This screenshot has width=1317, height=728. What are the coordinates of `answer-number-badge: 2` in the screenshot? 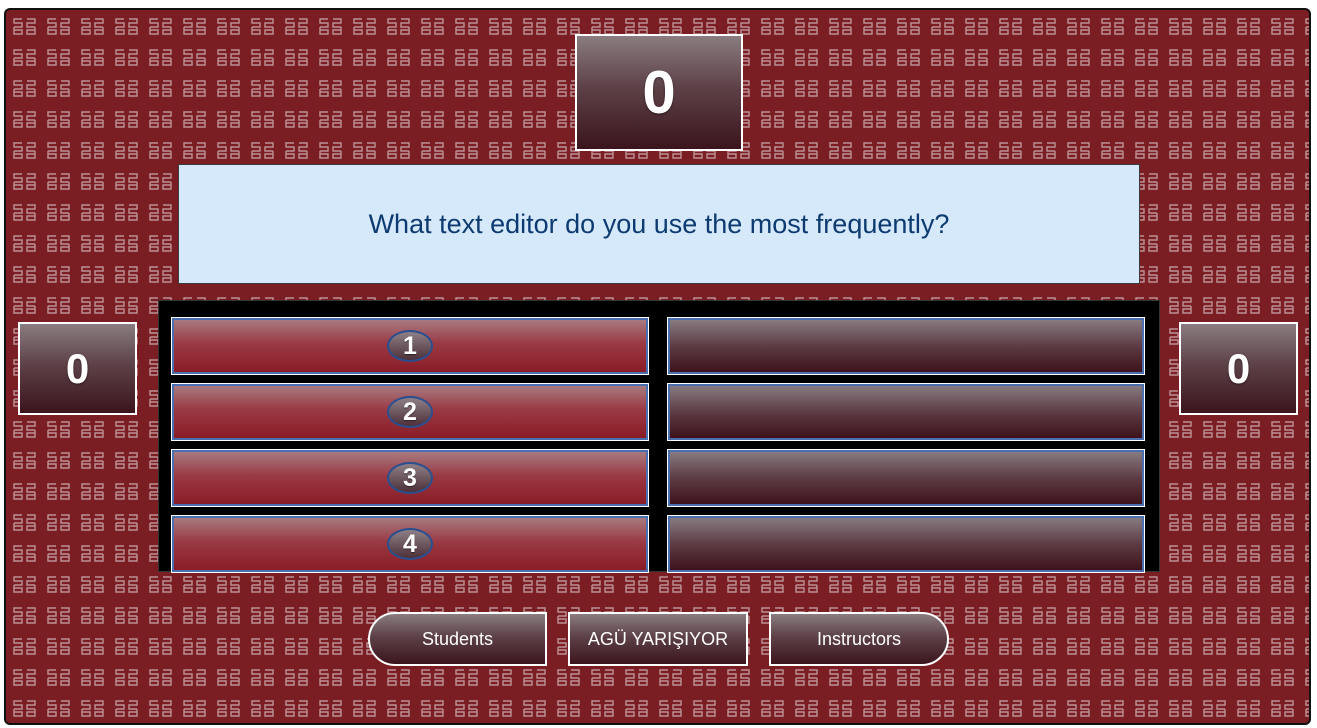 It's located at (410, 412).